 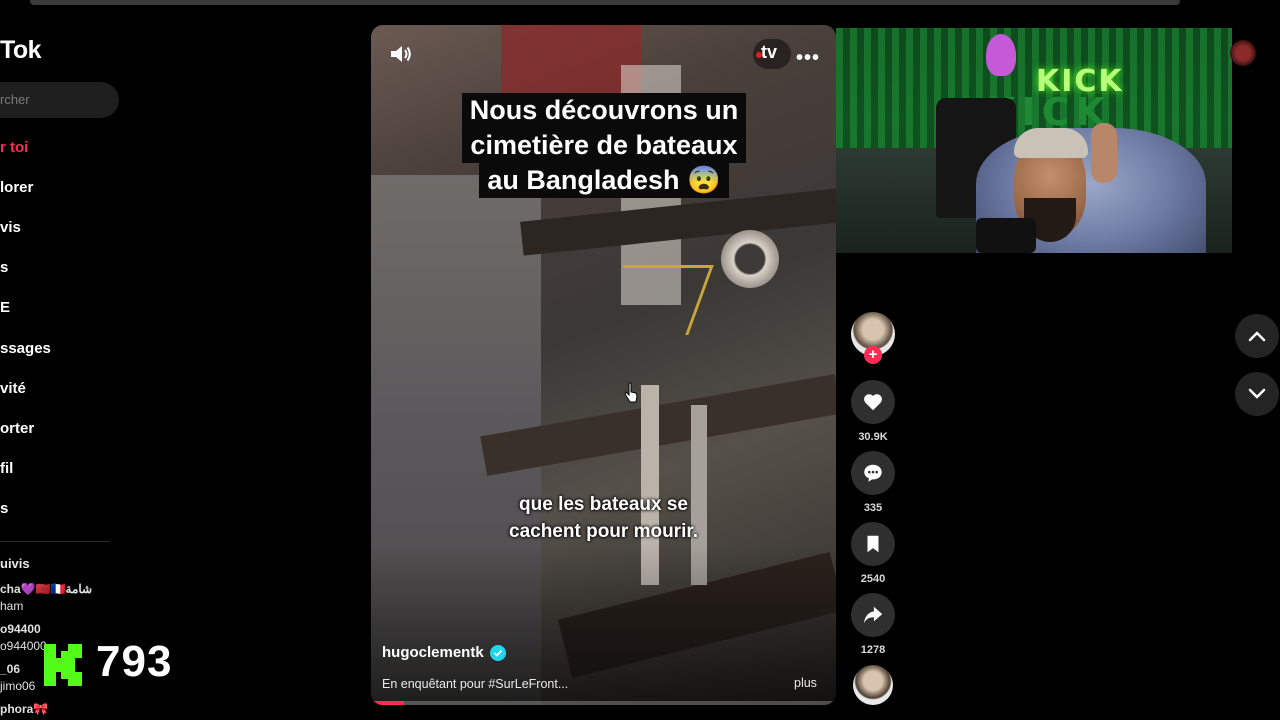 I want to click on user-avatar, so click(x=1243, y=53).